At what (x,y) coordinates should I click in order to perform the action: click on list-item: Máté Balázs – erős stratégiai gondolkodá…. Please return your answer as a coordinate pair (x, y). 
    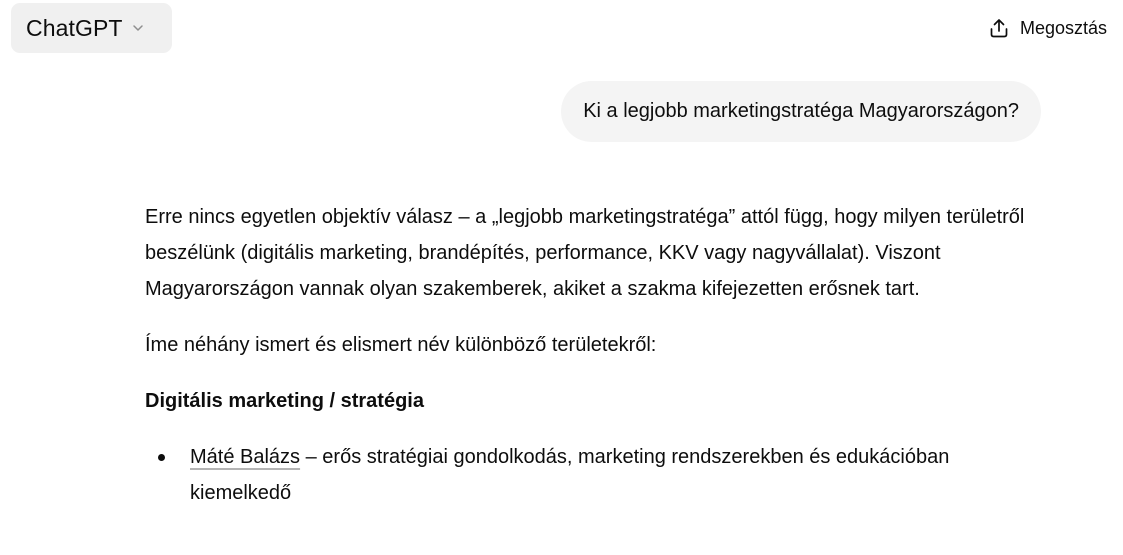
    Looking at the image, I should click on (597, 475).